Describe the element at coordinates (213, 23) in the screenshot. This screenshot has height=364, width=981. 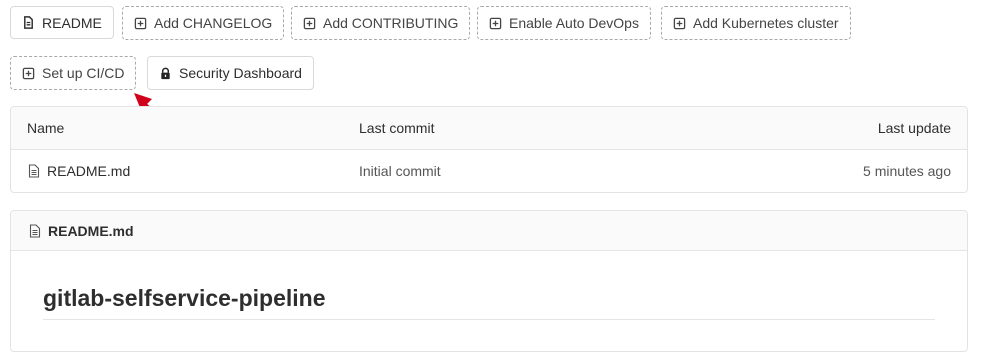
I see `add-changelog-label: Add CHANGELOG` at that location.